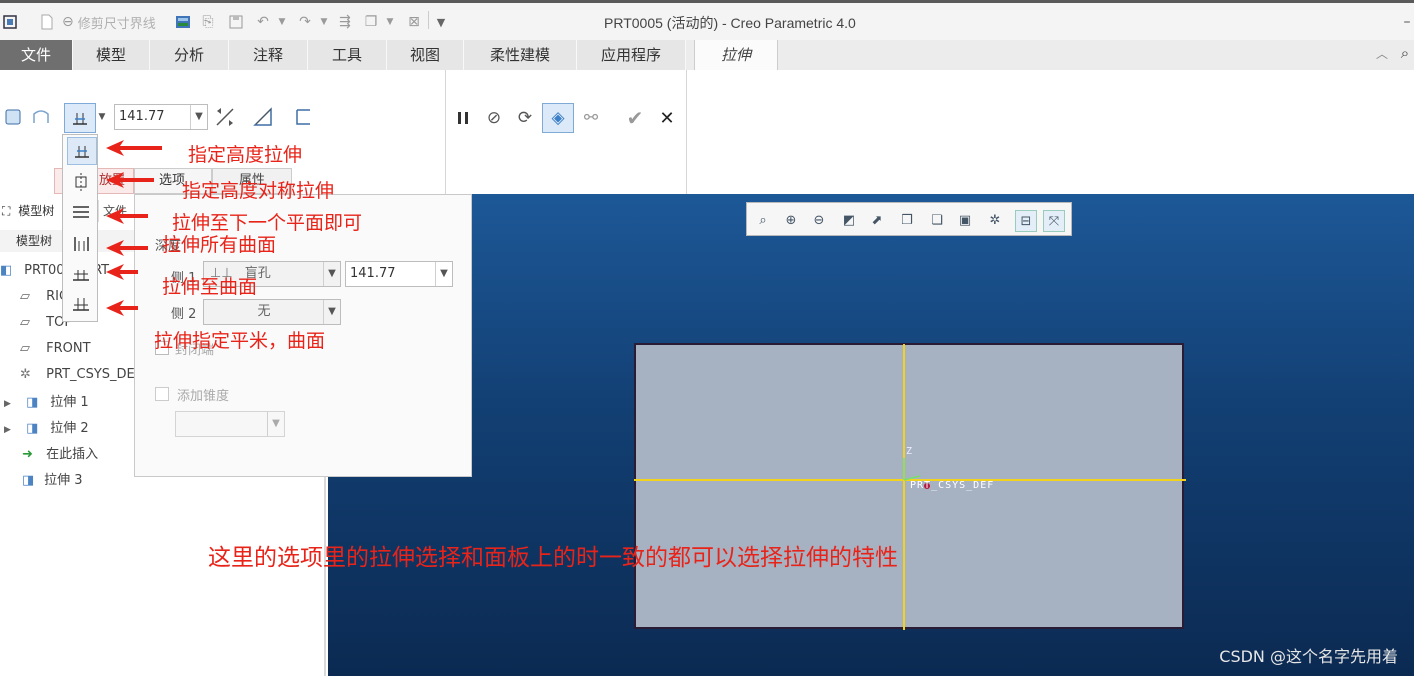 The width and height of the screenshot is (1414, 676). I want to click on annotation-display-icon: ⊟, so click(1026, 221).